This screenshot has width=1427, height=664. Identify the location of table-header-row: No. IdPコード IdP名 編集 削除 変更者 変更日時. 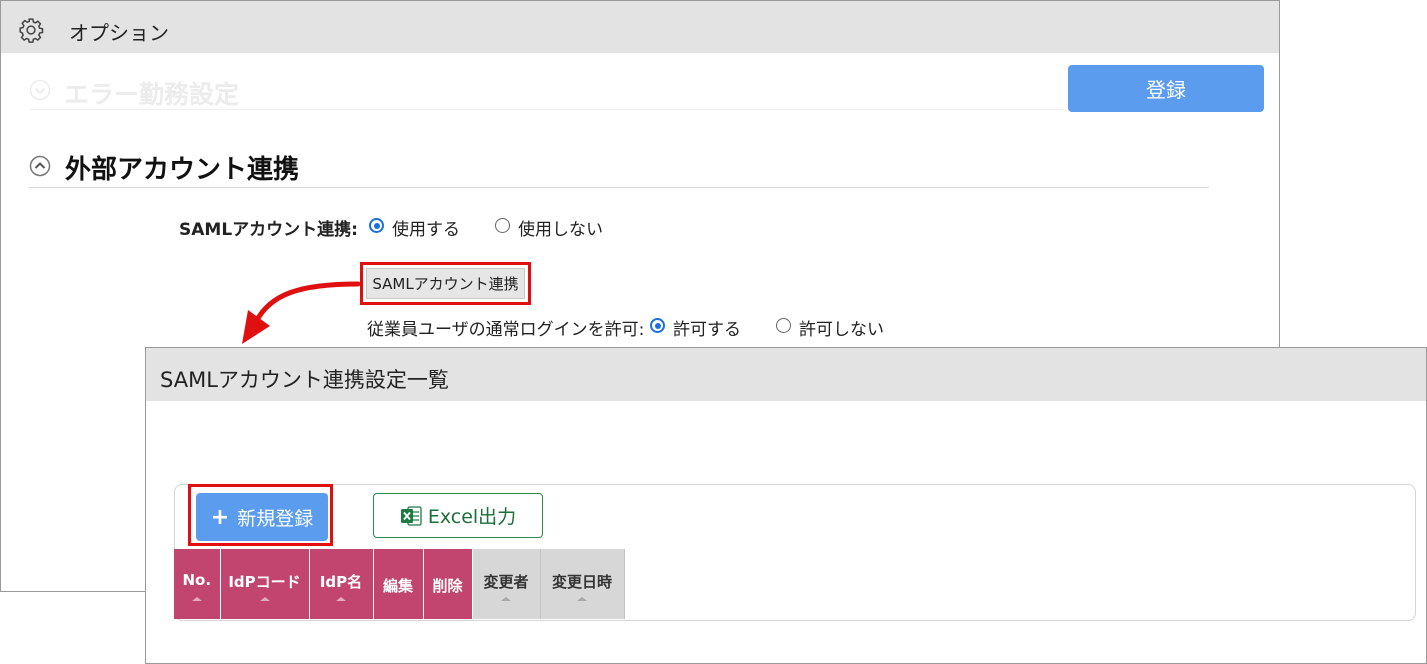
(399, 584).